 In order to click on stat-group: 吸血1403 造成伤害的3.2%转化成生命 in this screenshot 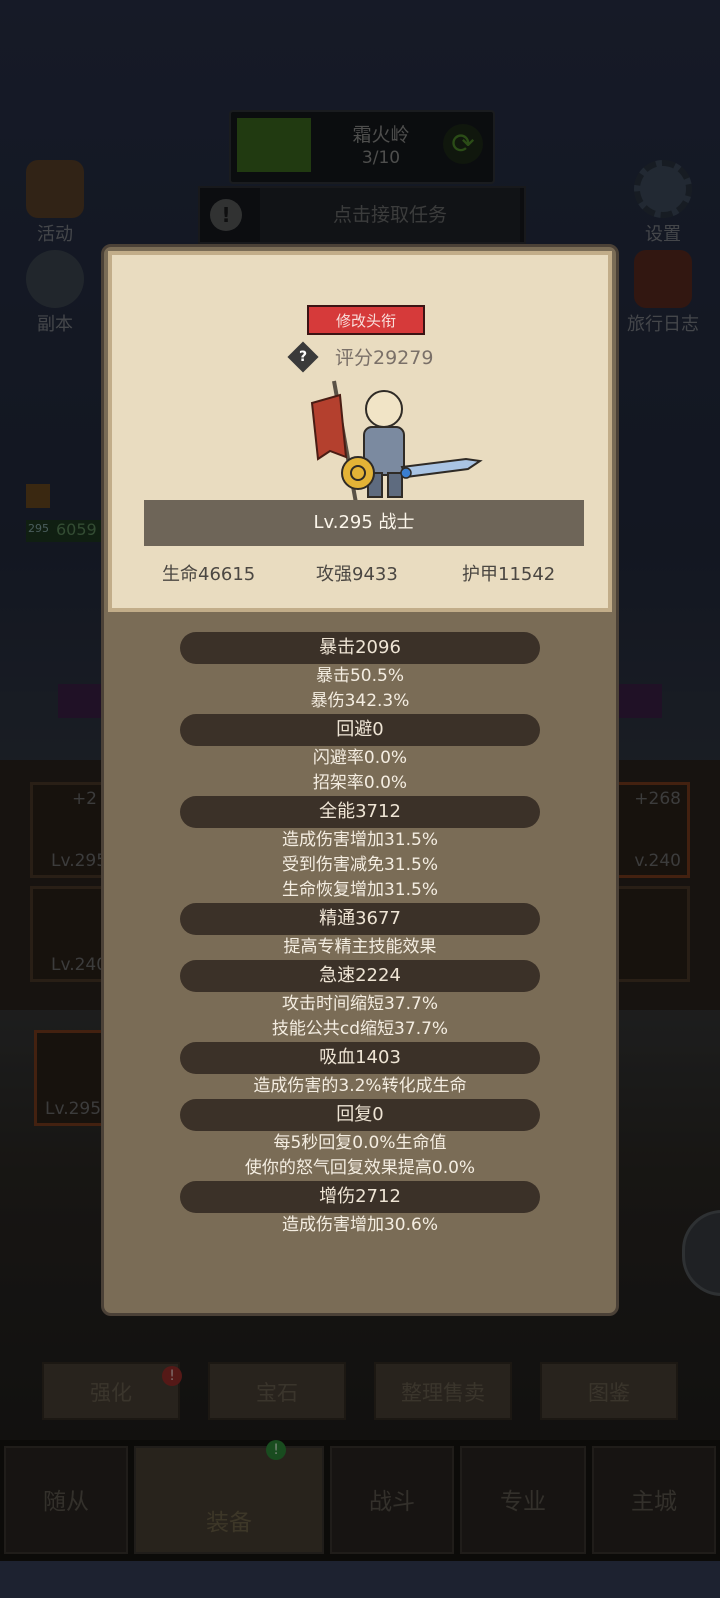, I will do `click(360, 1070)`.